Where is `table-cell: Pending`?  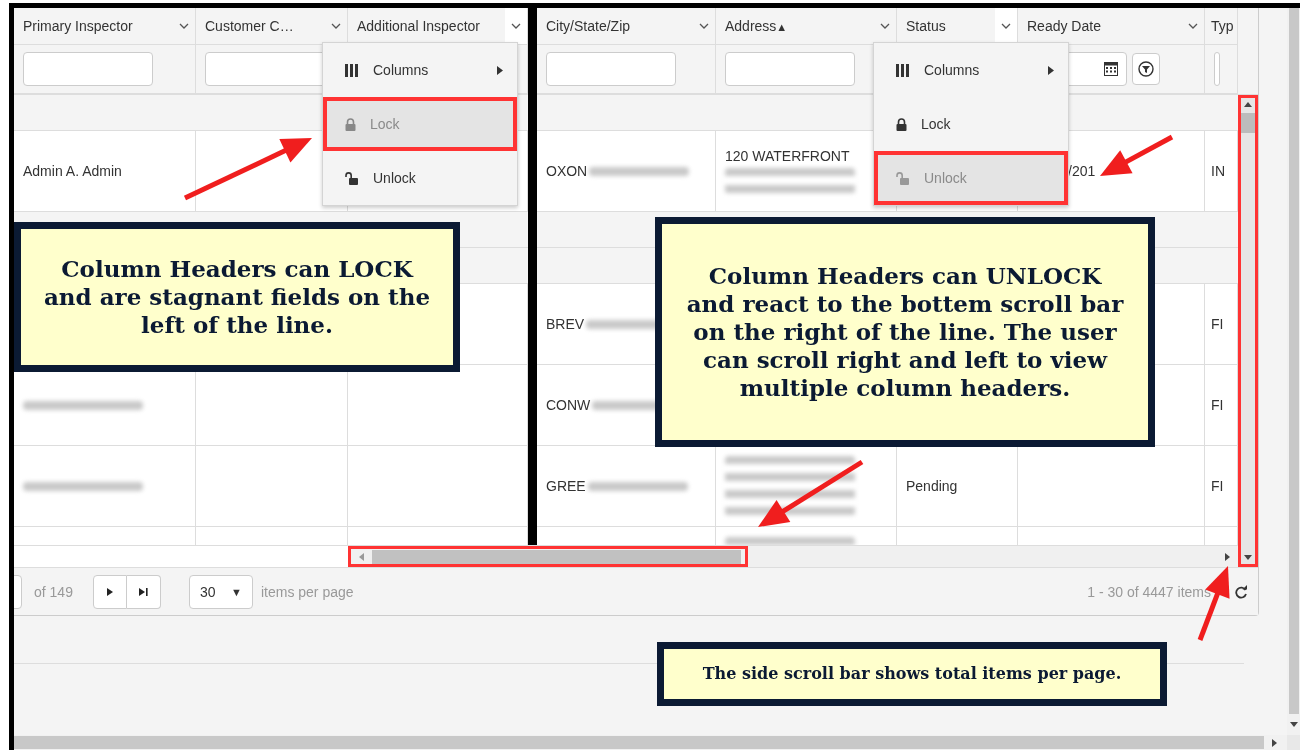
table-cell: Pending is located at coordinates (932, 486).